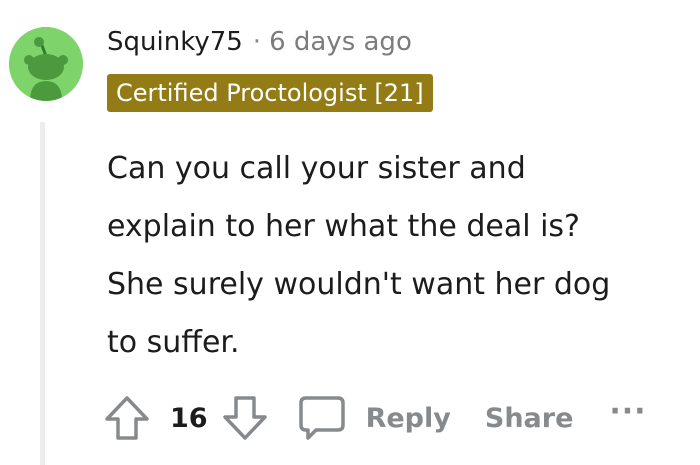  Describe the element at coordinates (343, 226) in the screenshot. I see `comment-body-line: explain to her what the deal is?` at that location.